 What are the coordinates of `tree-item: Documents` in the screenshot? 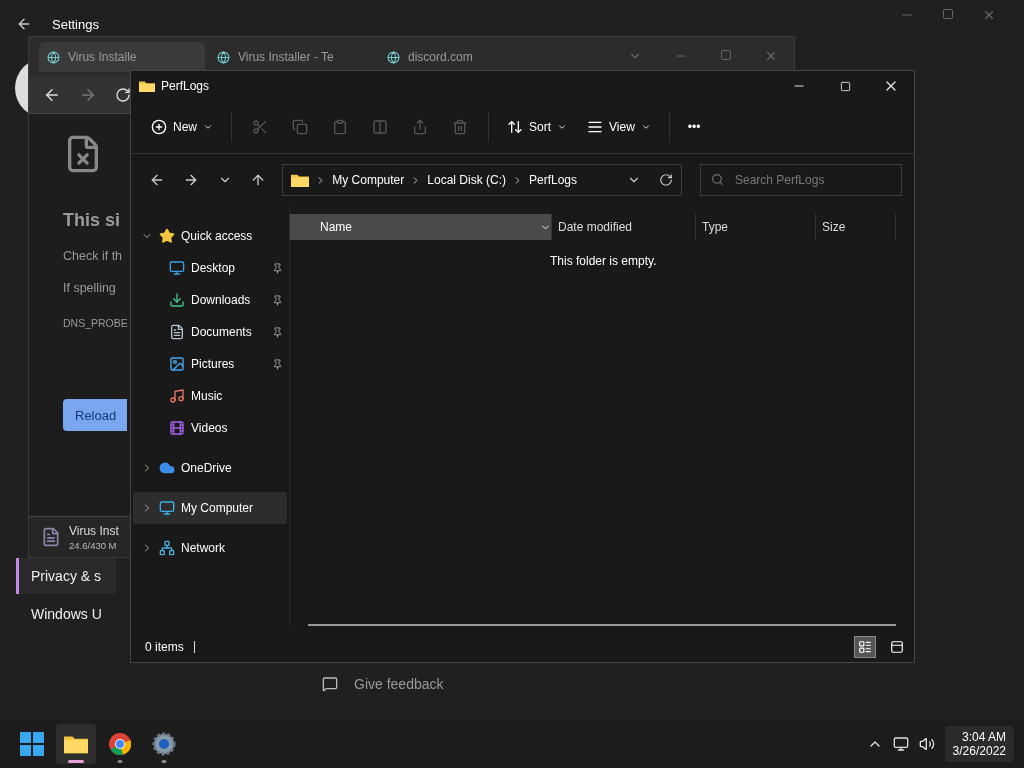 It's located at (210, 332).